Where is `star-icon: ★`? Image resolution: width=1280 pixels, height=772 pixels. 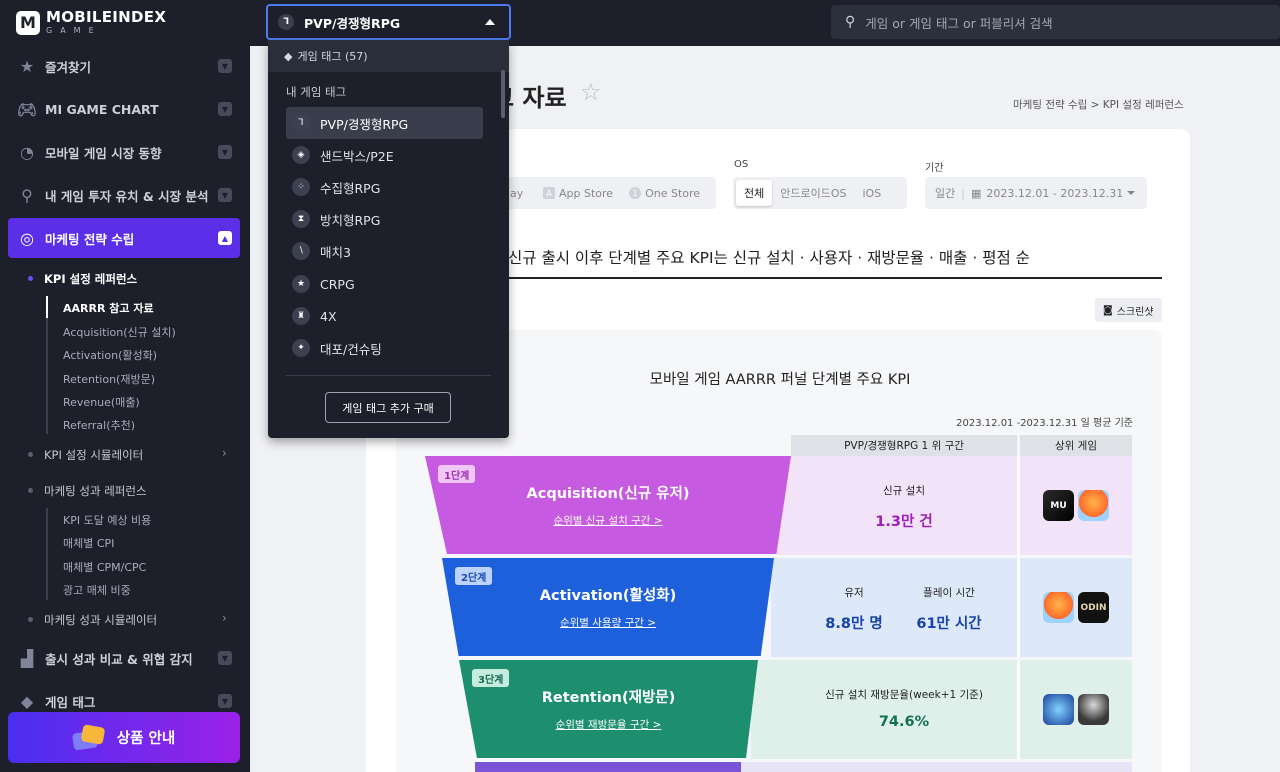
star-icon: ★ is located at coordinates (27, 66).